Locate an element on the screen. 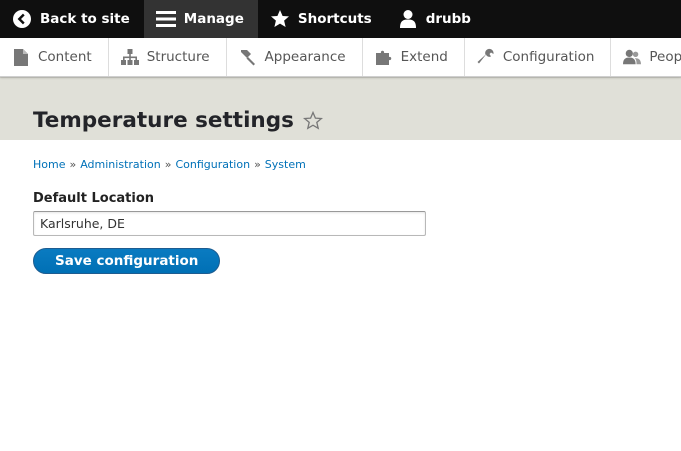 The width and height of the screenshot is (681, 451). sitemap-icon is located at coordinates (129, 57).